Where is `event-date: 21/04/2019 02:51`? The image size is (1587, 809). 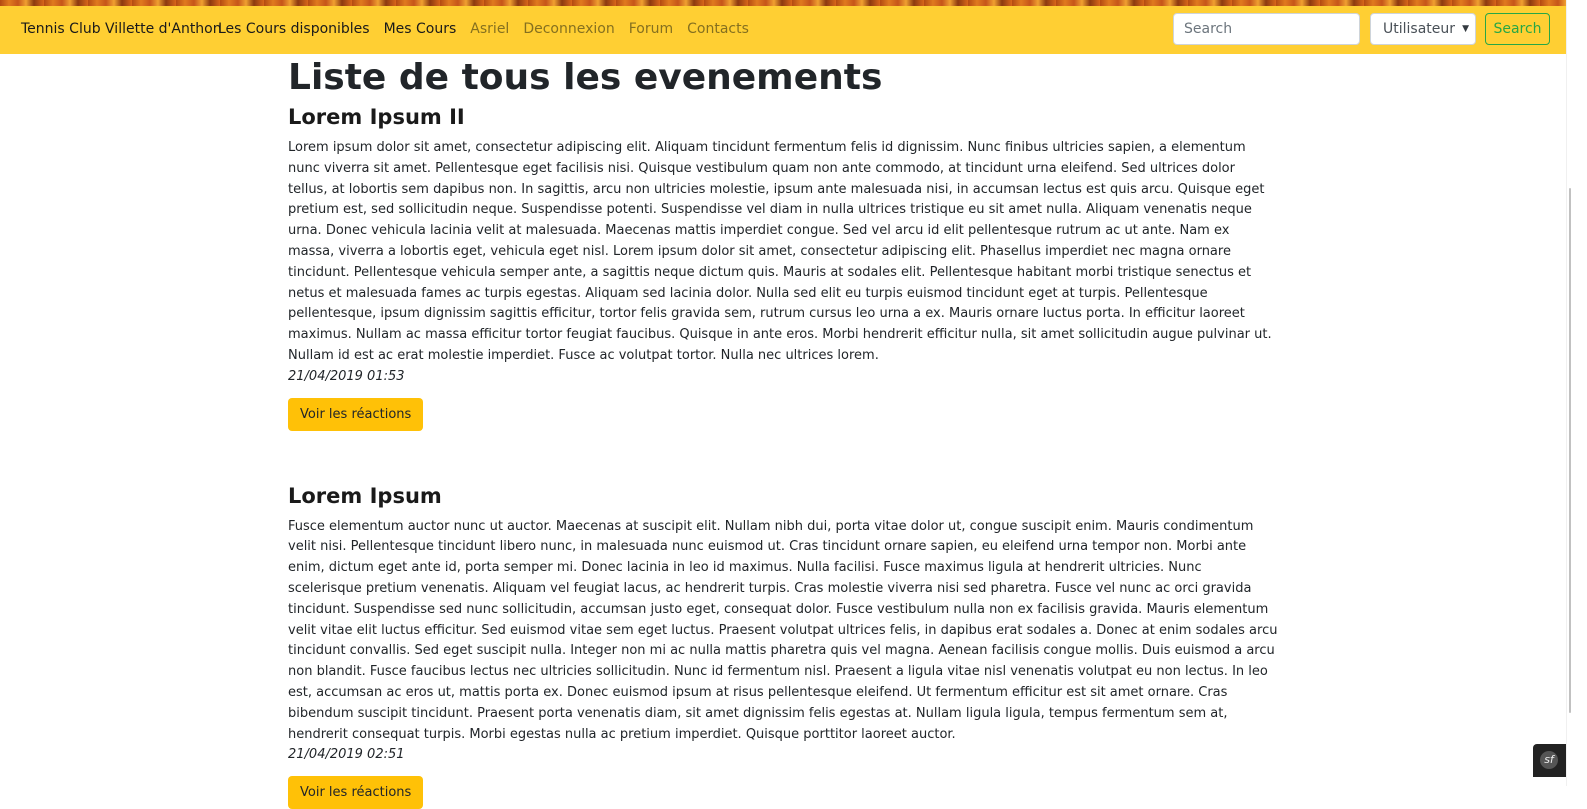
event-date: 21/04/2019 02:51 is located at coordinates (346, 755).